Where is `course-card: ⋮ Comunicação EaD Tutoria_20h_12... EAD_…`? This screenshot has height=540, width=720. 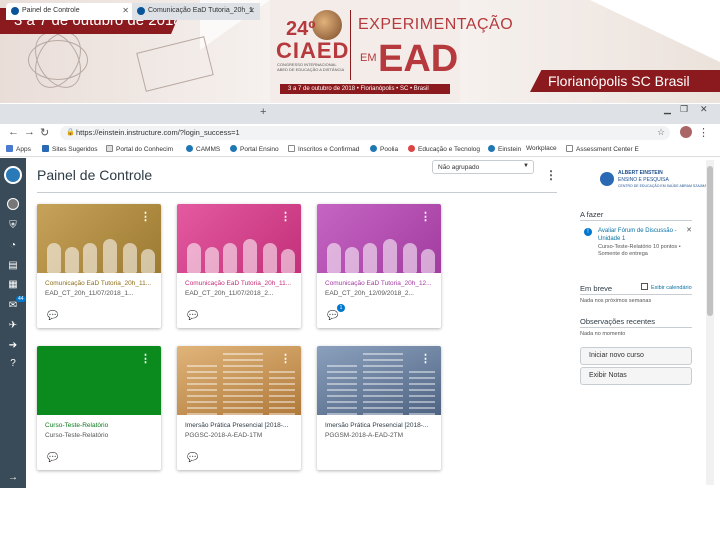
course-card: ⋮ Comunicação EaD Tutoria_20h_12... EAD_… is located at coordinates (379, 266).